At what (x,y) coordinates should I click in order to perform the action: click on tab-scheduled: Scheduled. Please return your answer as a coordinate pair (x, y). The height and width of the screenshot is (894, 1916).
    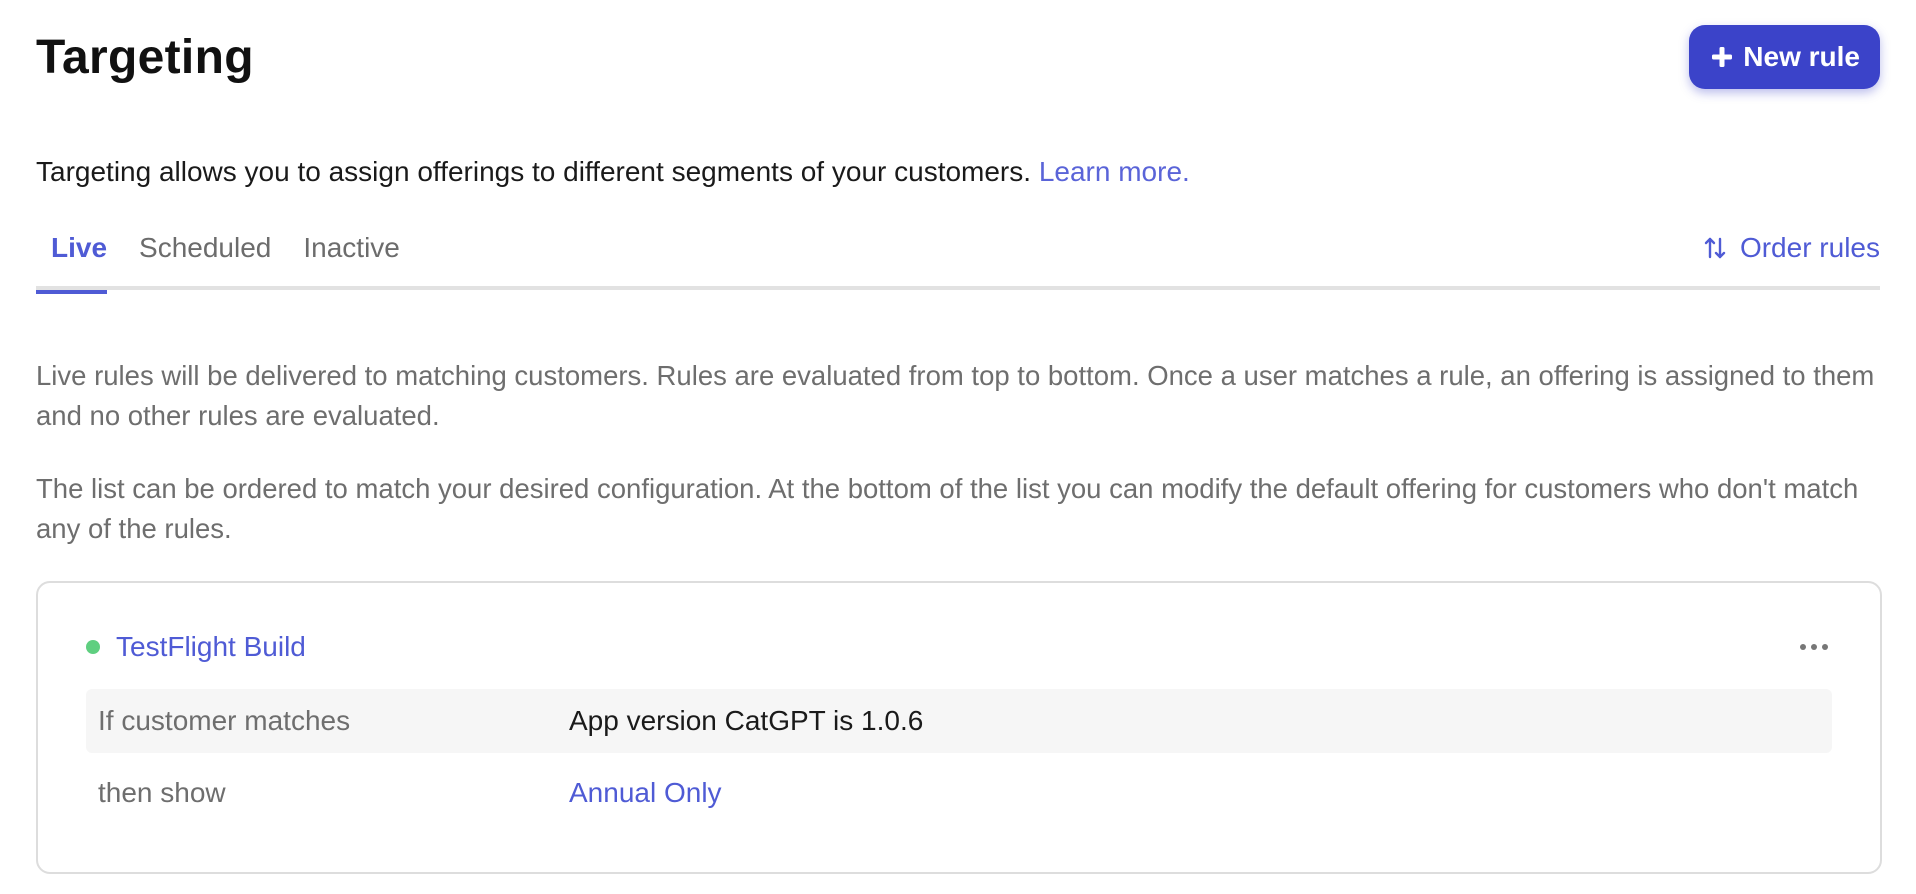
    Looking at the image, I should click on (205, 254).